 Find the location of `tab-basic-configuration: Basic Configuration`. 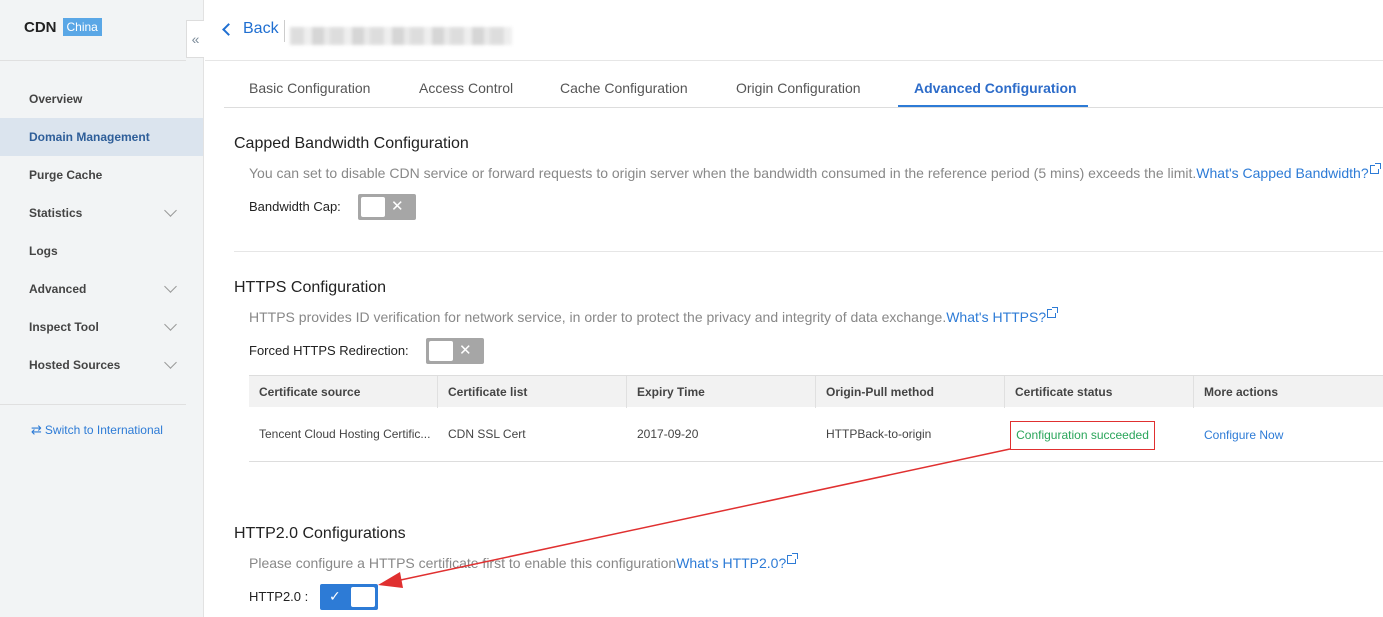

tab-basic-configuration: Basic Configuration is located at coordinates (309, 88).